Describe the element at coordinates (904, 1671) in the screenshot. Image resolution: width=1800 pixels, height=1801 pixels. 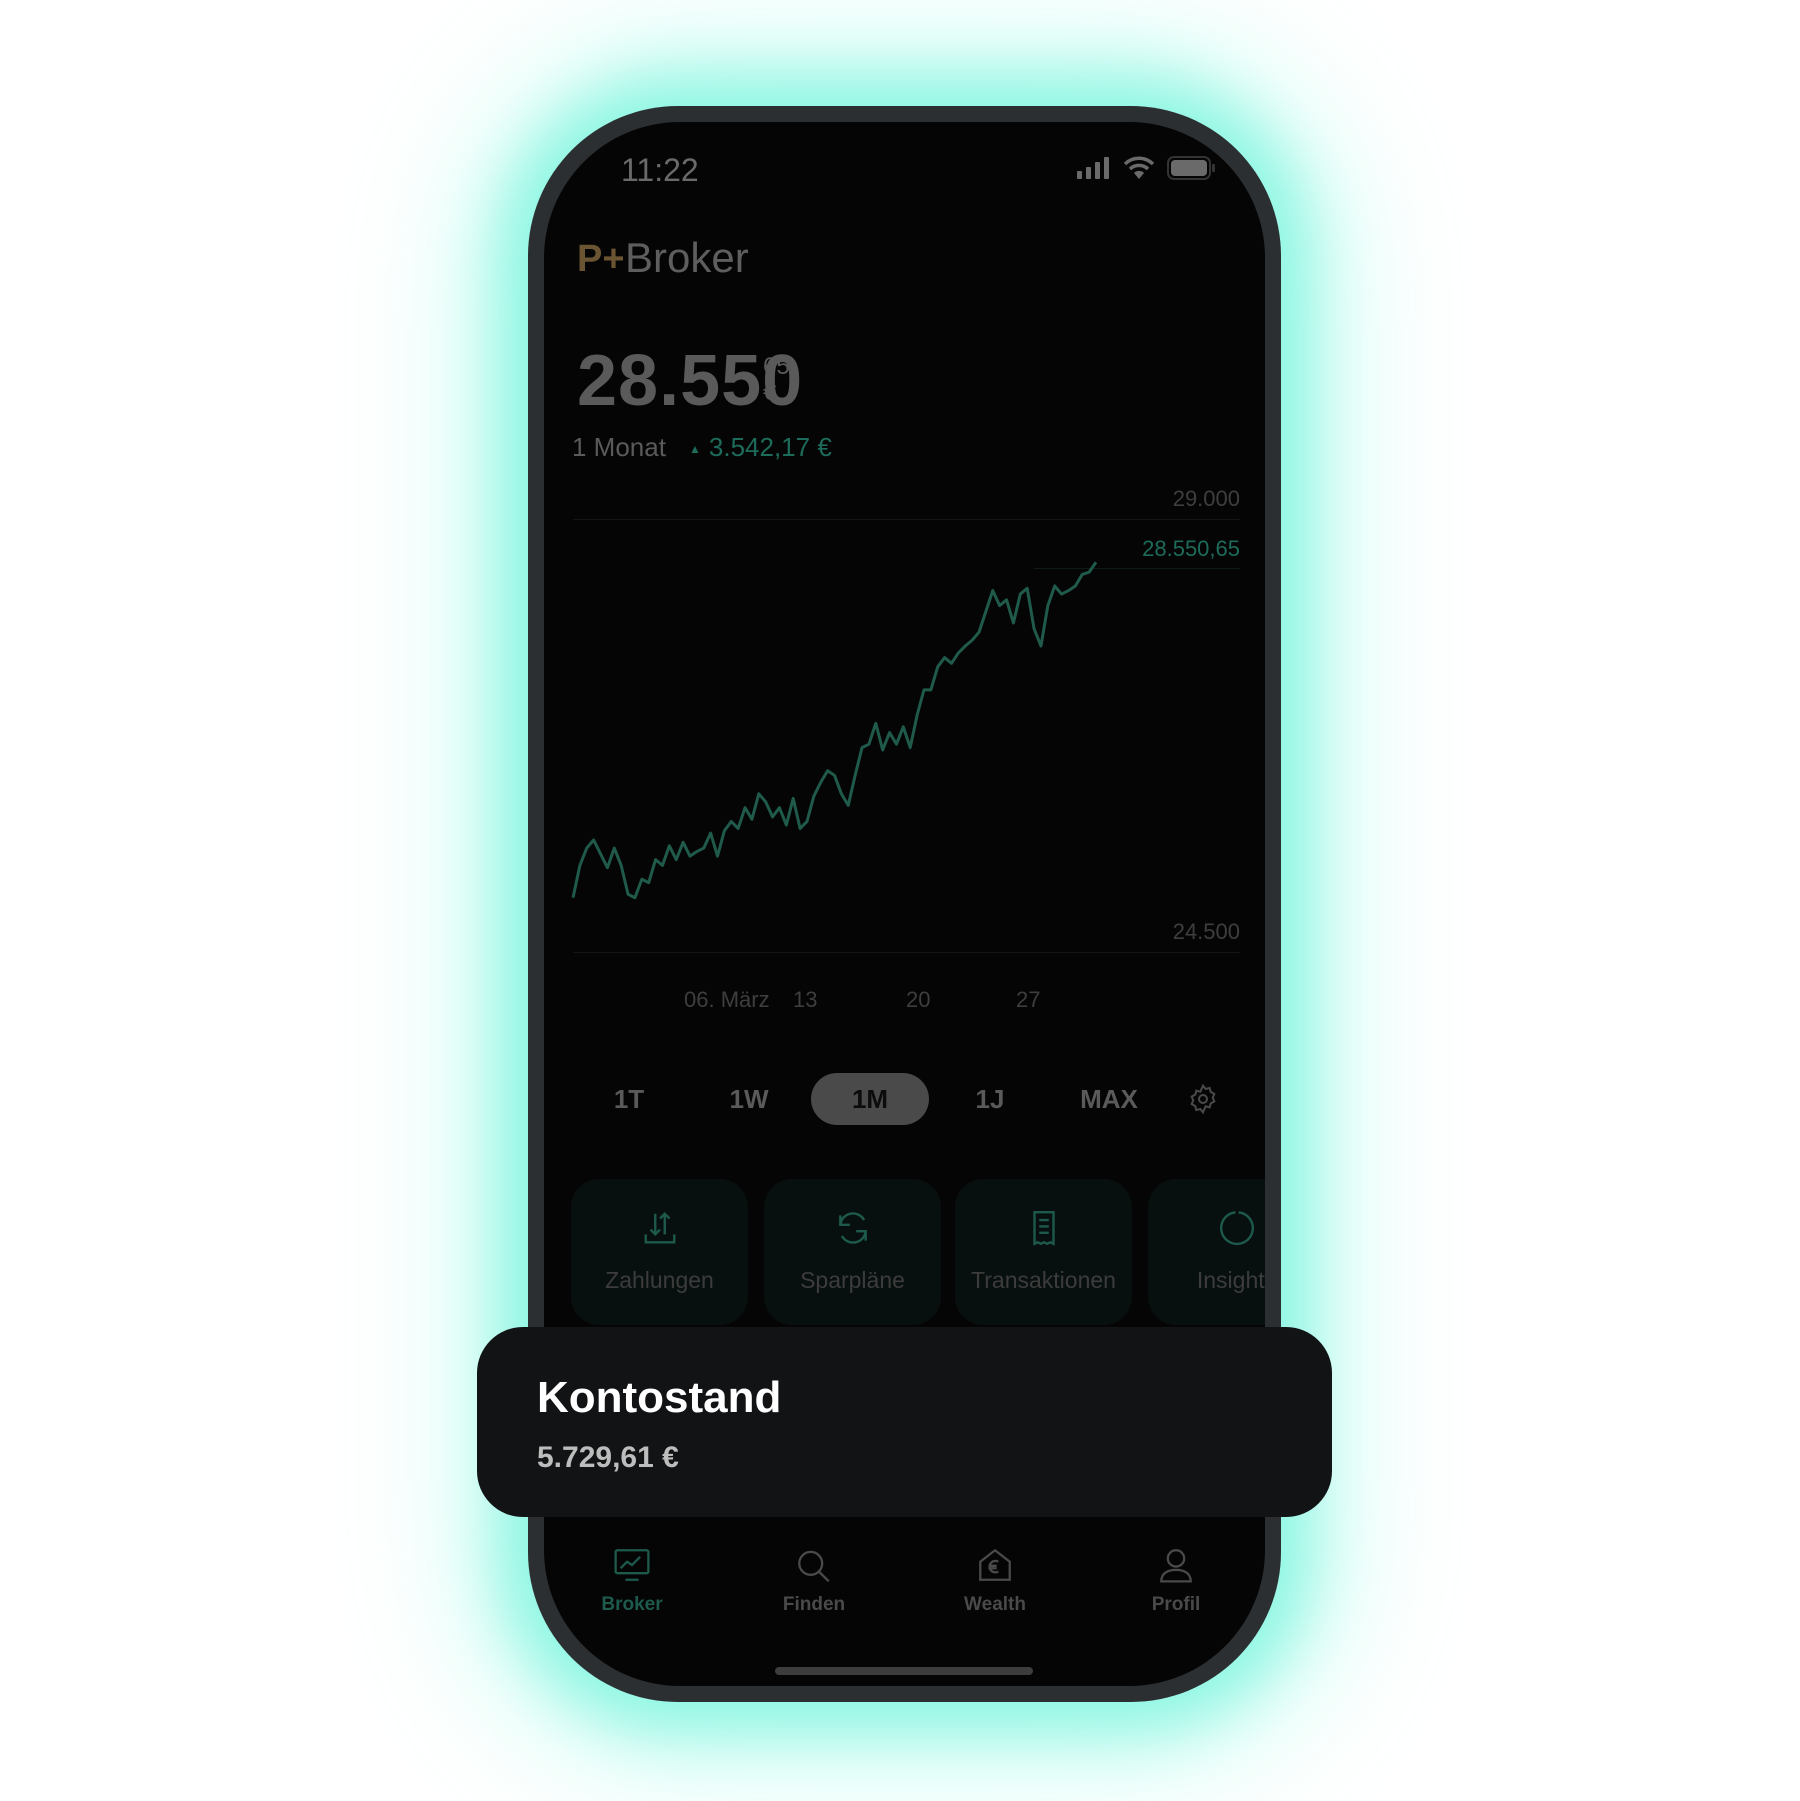
I see `home-indicator` at that location.